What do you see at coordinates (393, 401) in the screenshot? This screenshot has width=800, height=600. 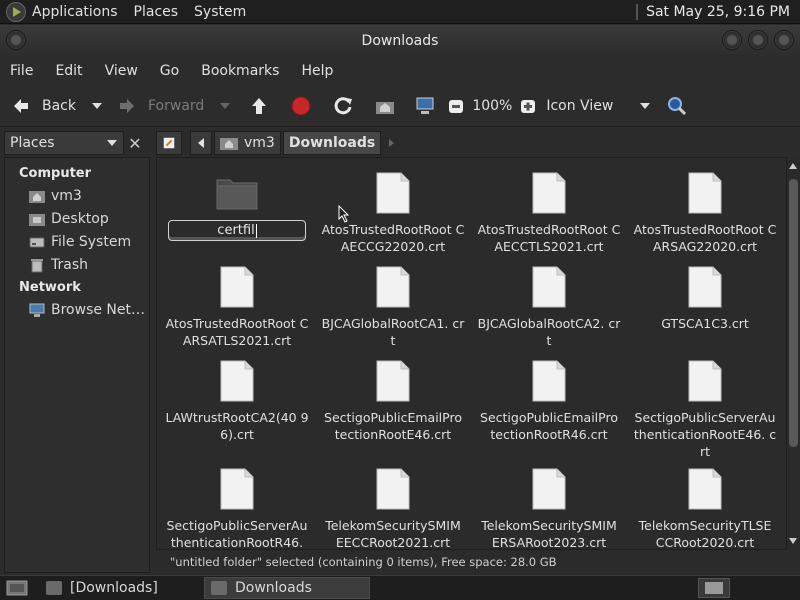 I see `file-item: SectigoPublicEmailPro tectionRootE46.crt` at bounding box center [393, 401].